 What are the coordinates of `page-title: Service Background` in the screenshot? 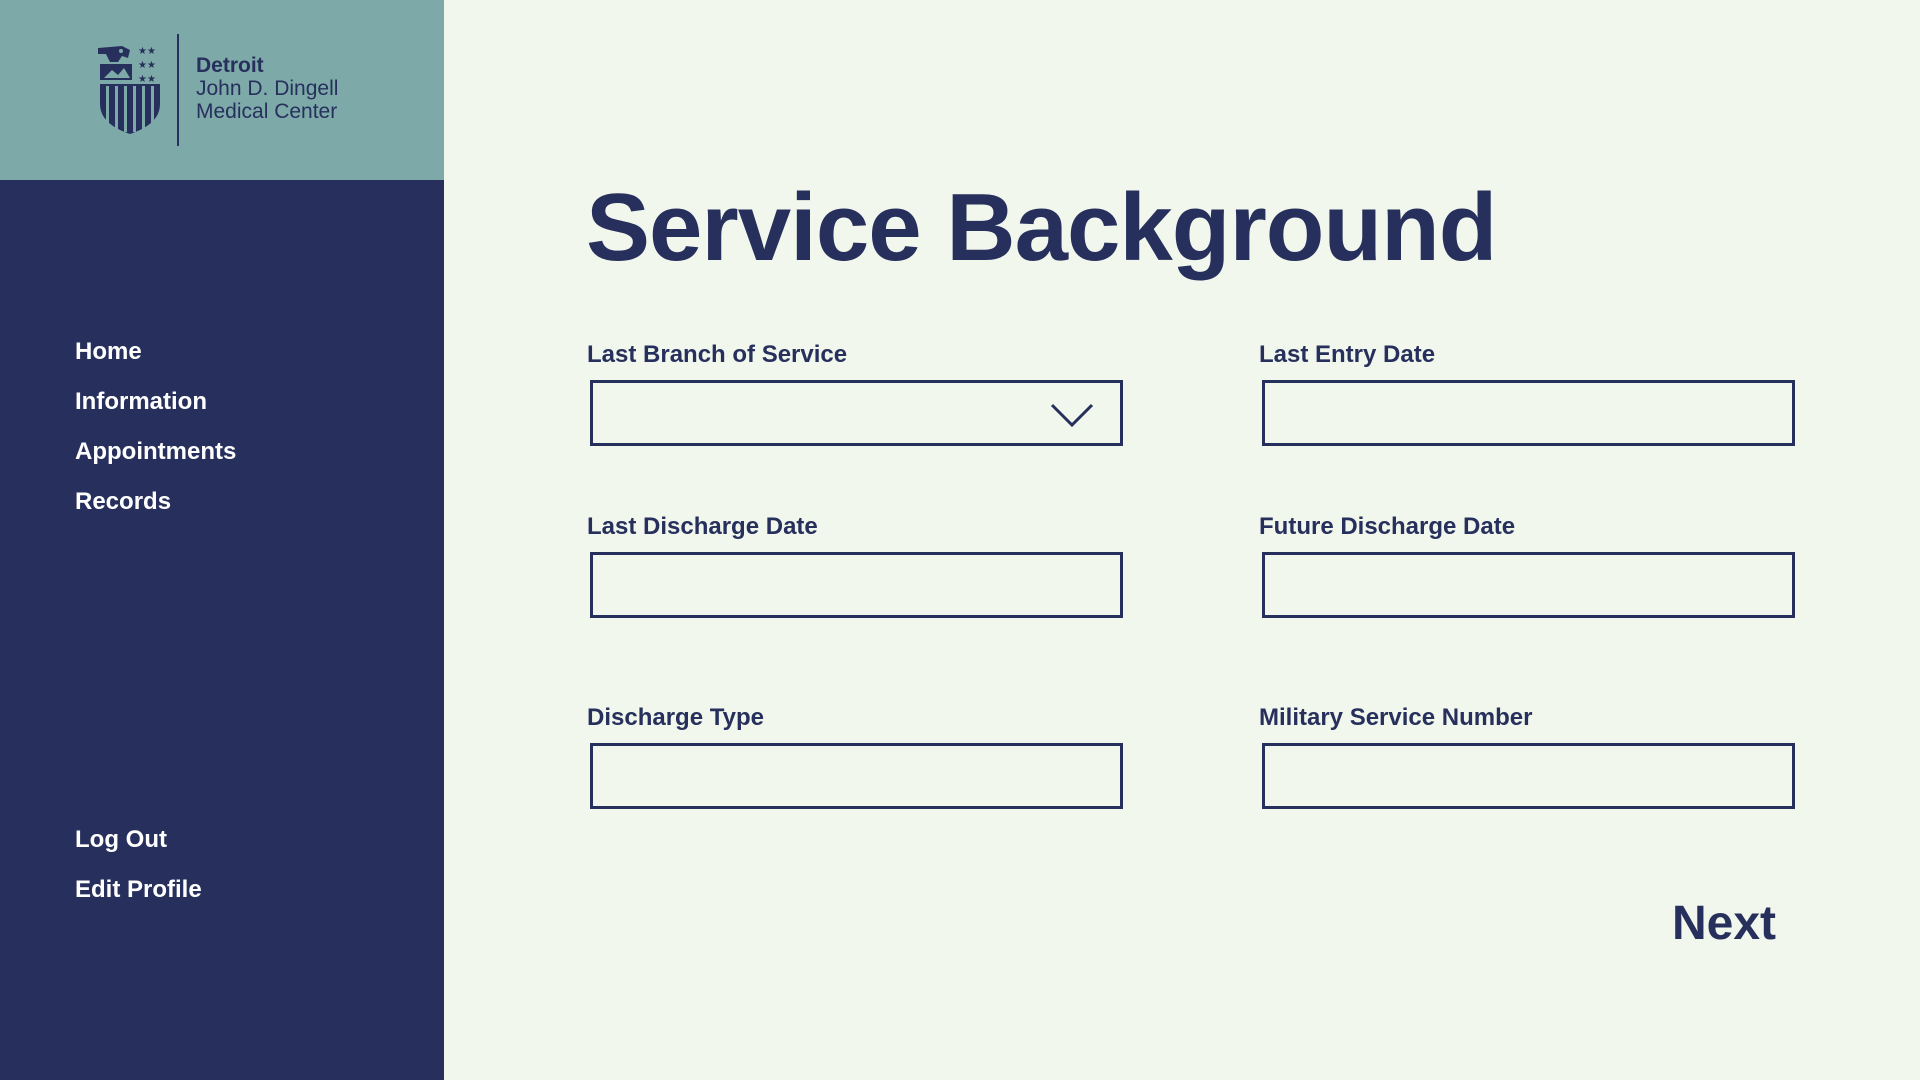 It's located at (1041, 227).